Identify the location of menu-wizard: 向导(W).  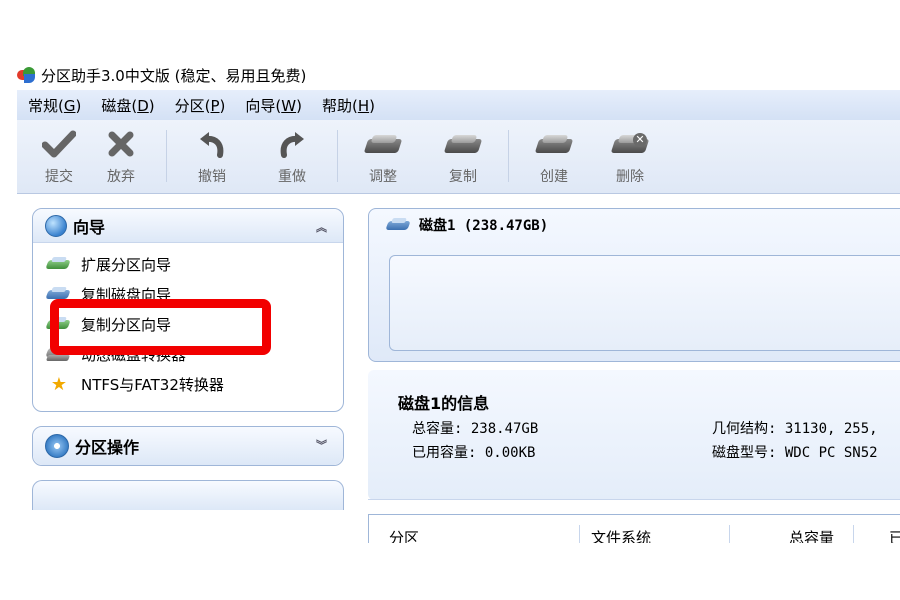
(273, 105).